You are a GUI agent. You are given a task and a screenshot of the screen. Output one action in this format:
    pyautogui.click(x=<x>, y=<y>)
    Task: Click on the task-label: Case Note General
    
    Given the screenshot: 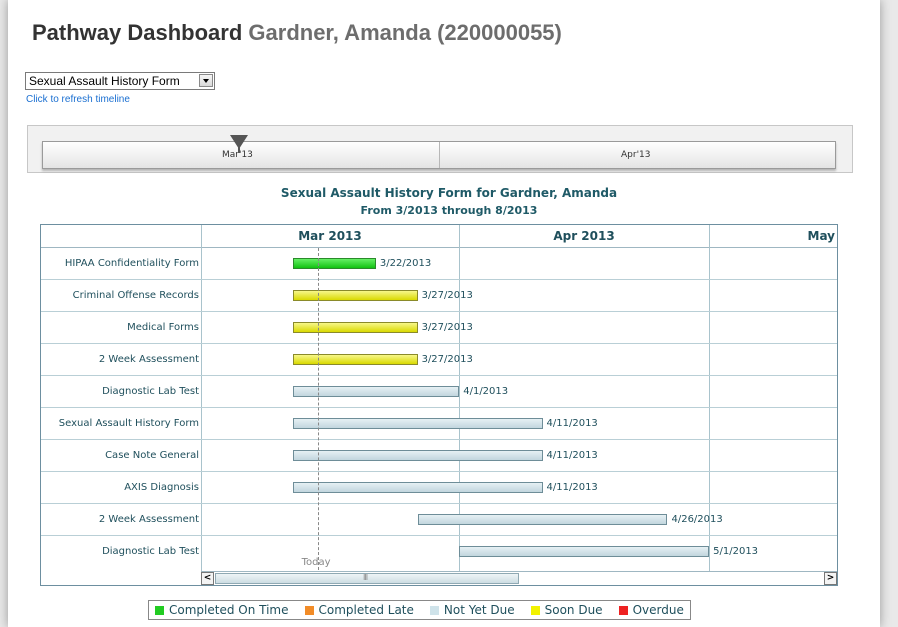 What is the action you would take?
    pyautogui.click(x=152, y=455)
    